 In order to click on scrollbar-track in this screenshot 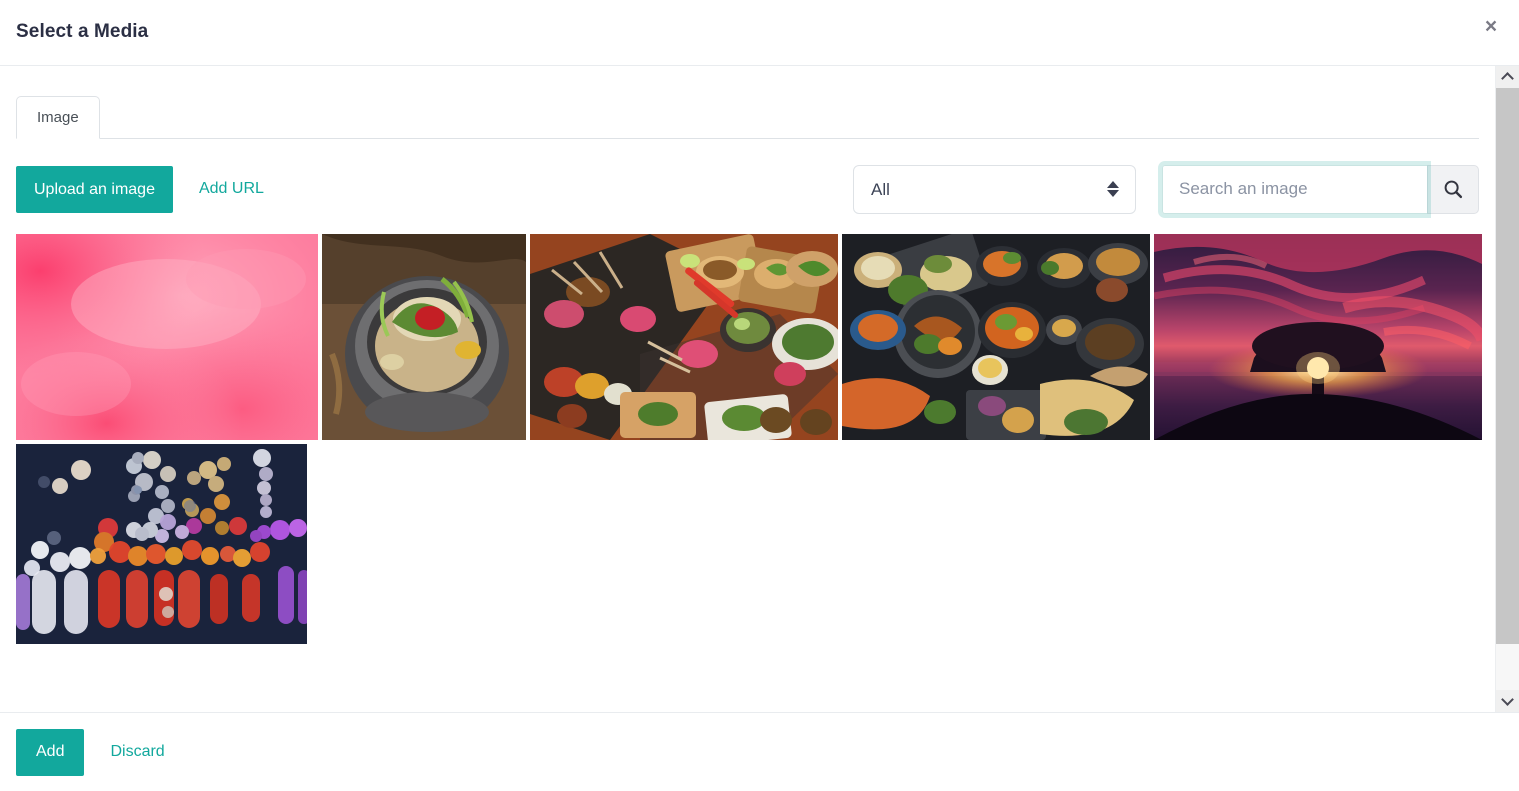, I will do `click(1507, 389)`.